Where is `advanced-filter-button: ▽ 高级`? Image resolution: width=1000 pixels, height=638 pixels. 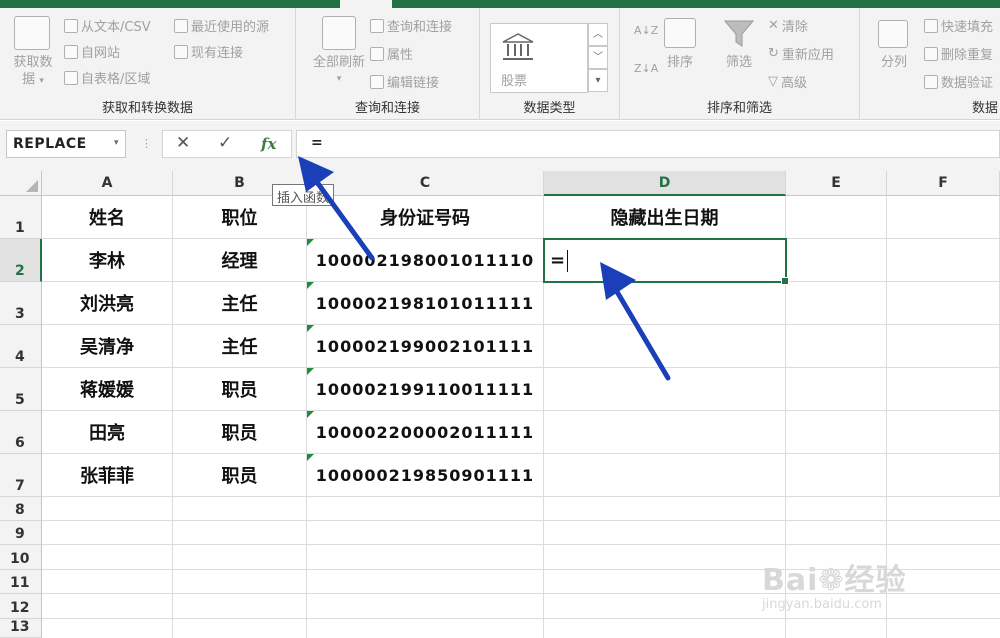 advanced-filter-button: ▽ 高级 is located at coordinates (787, 81).